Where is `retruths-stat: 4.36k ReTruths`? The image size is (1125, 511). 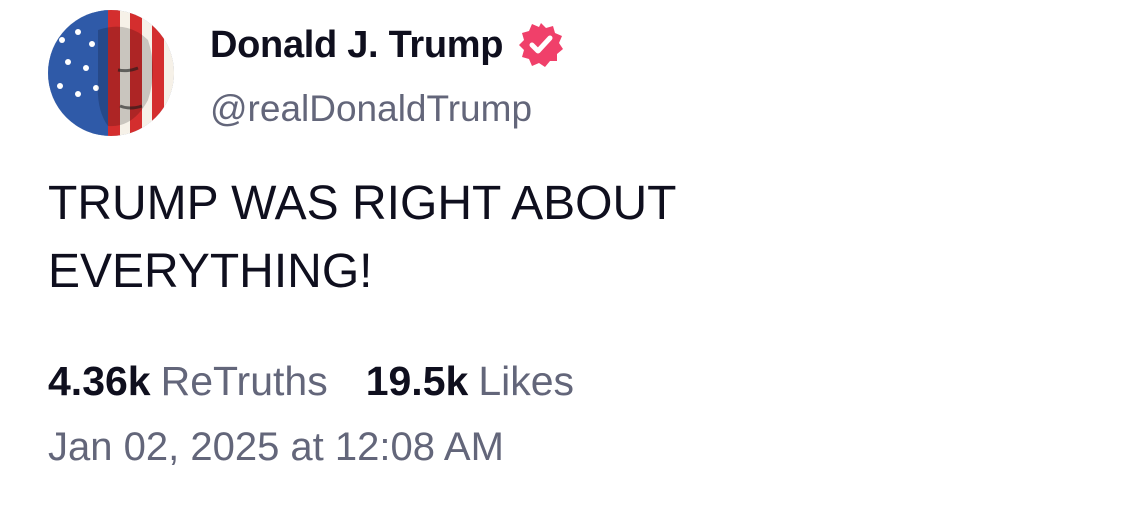
retruths-stat: 4.36k ReTruths is located at coordinates (188, 381).